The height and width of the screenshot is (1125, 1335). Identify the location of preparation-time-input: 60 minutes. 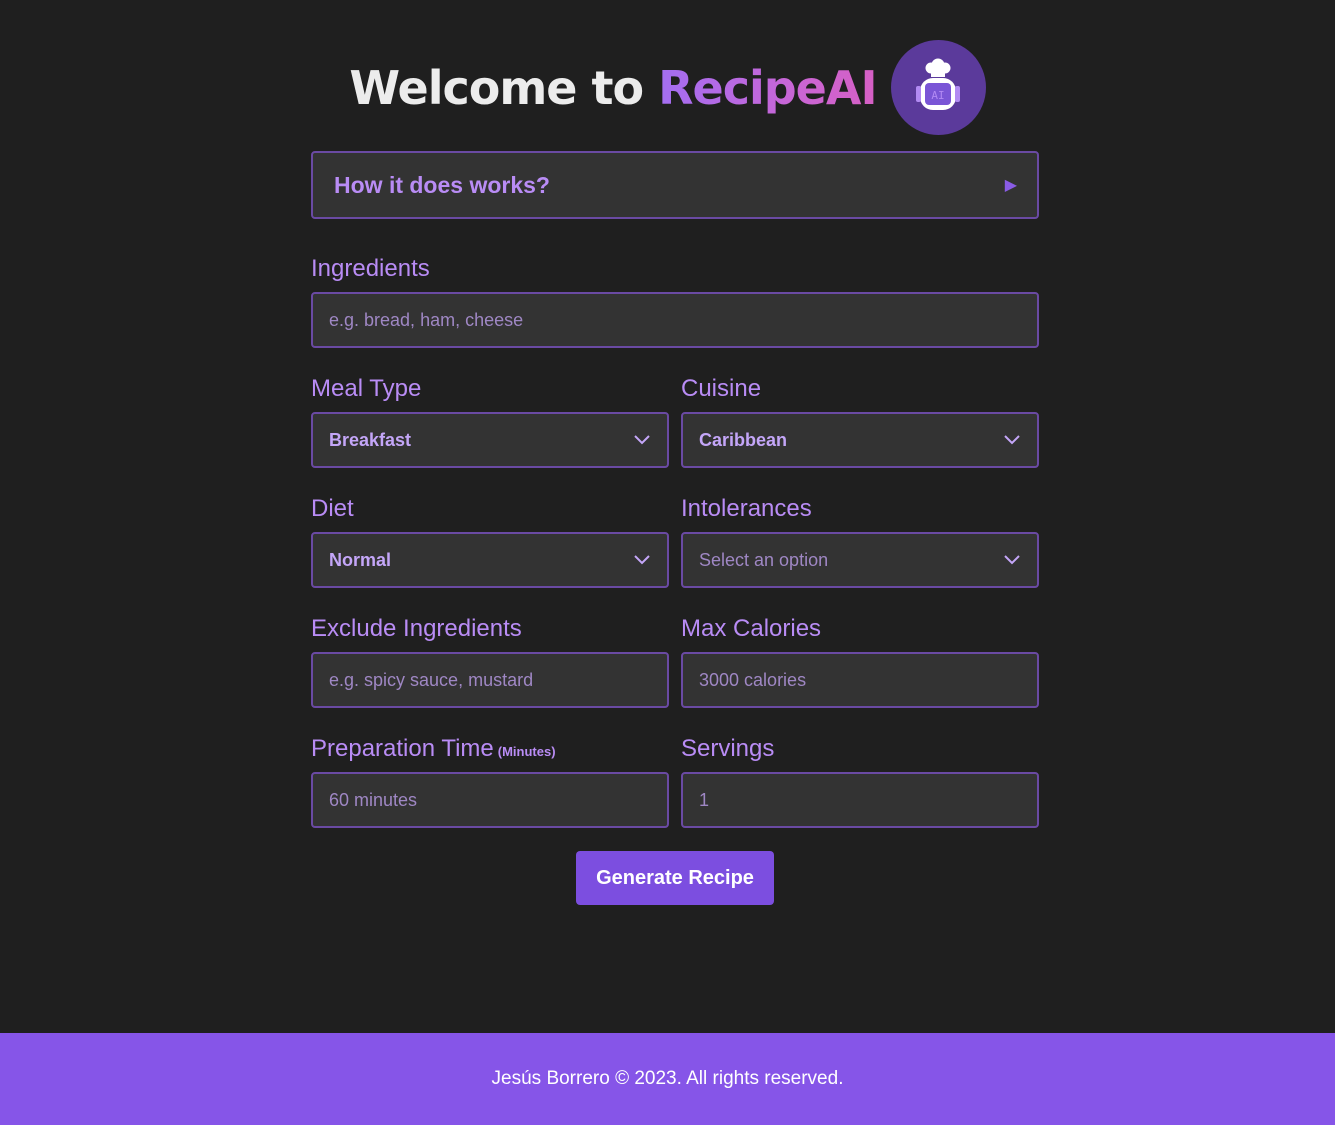
(490, 800).